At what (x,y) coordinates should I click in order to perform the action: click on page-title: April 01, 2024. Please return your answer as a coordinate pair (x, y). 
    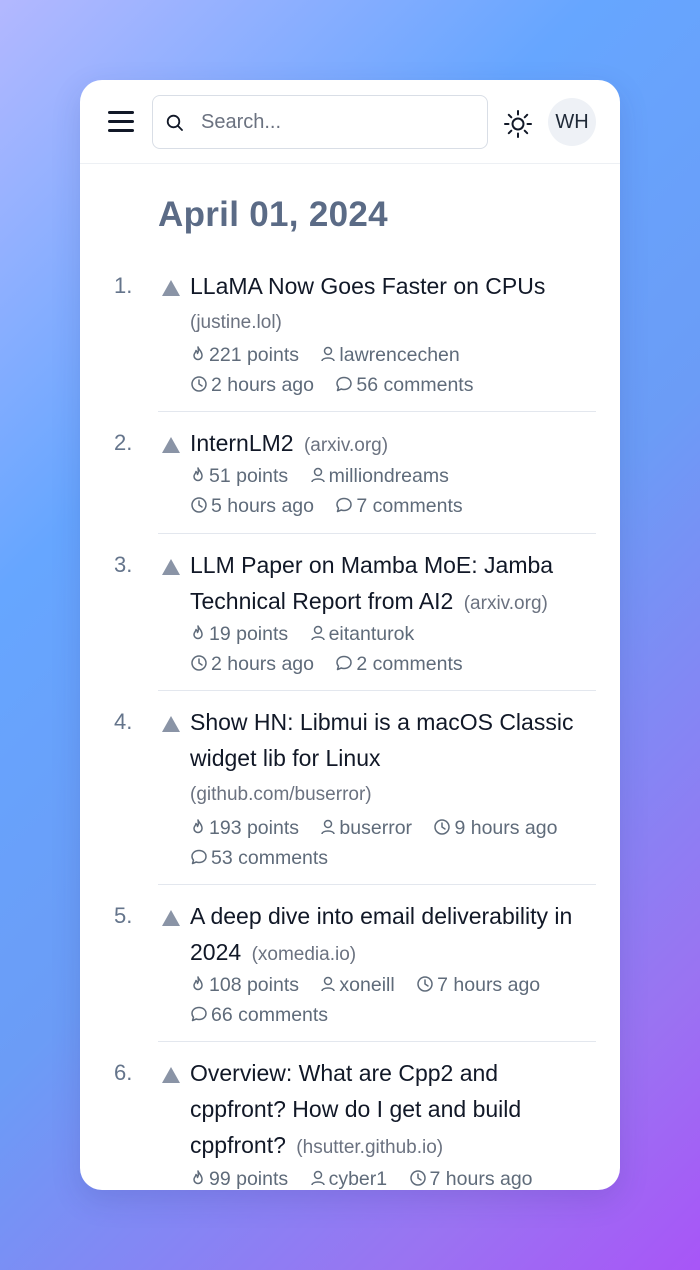
    Looking at the image, I should click on (273, 214).